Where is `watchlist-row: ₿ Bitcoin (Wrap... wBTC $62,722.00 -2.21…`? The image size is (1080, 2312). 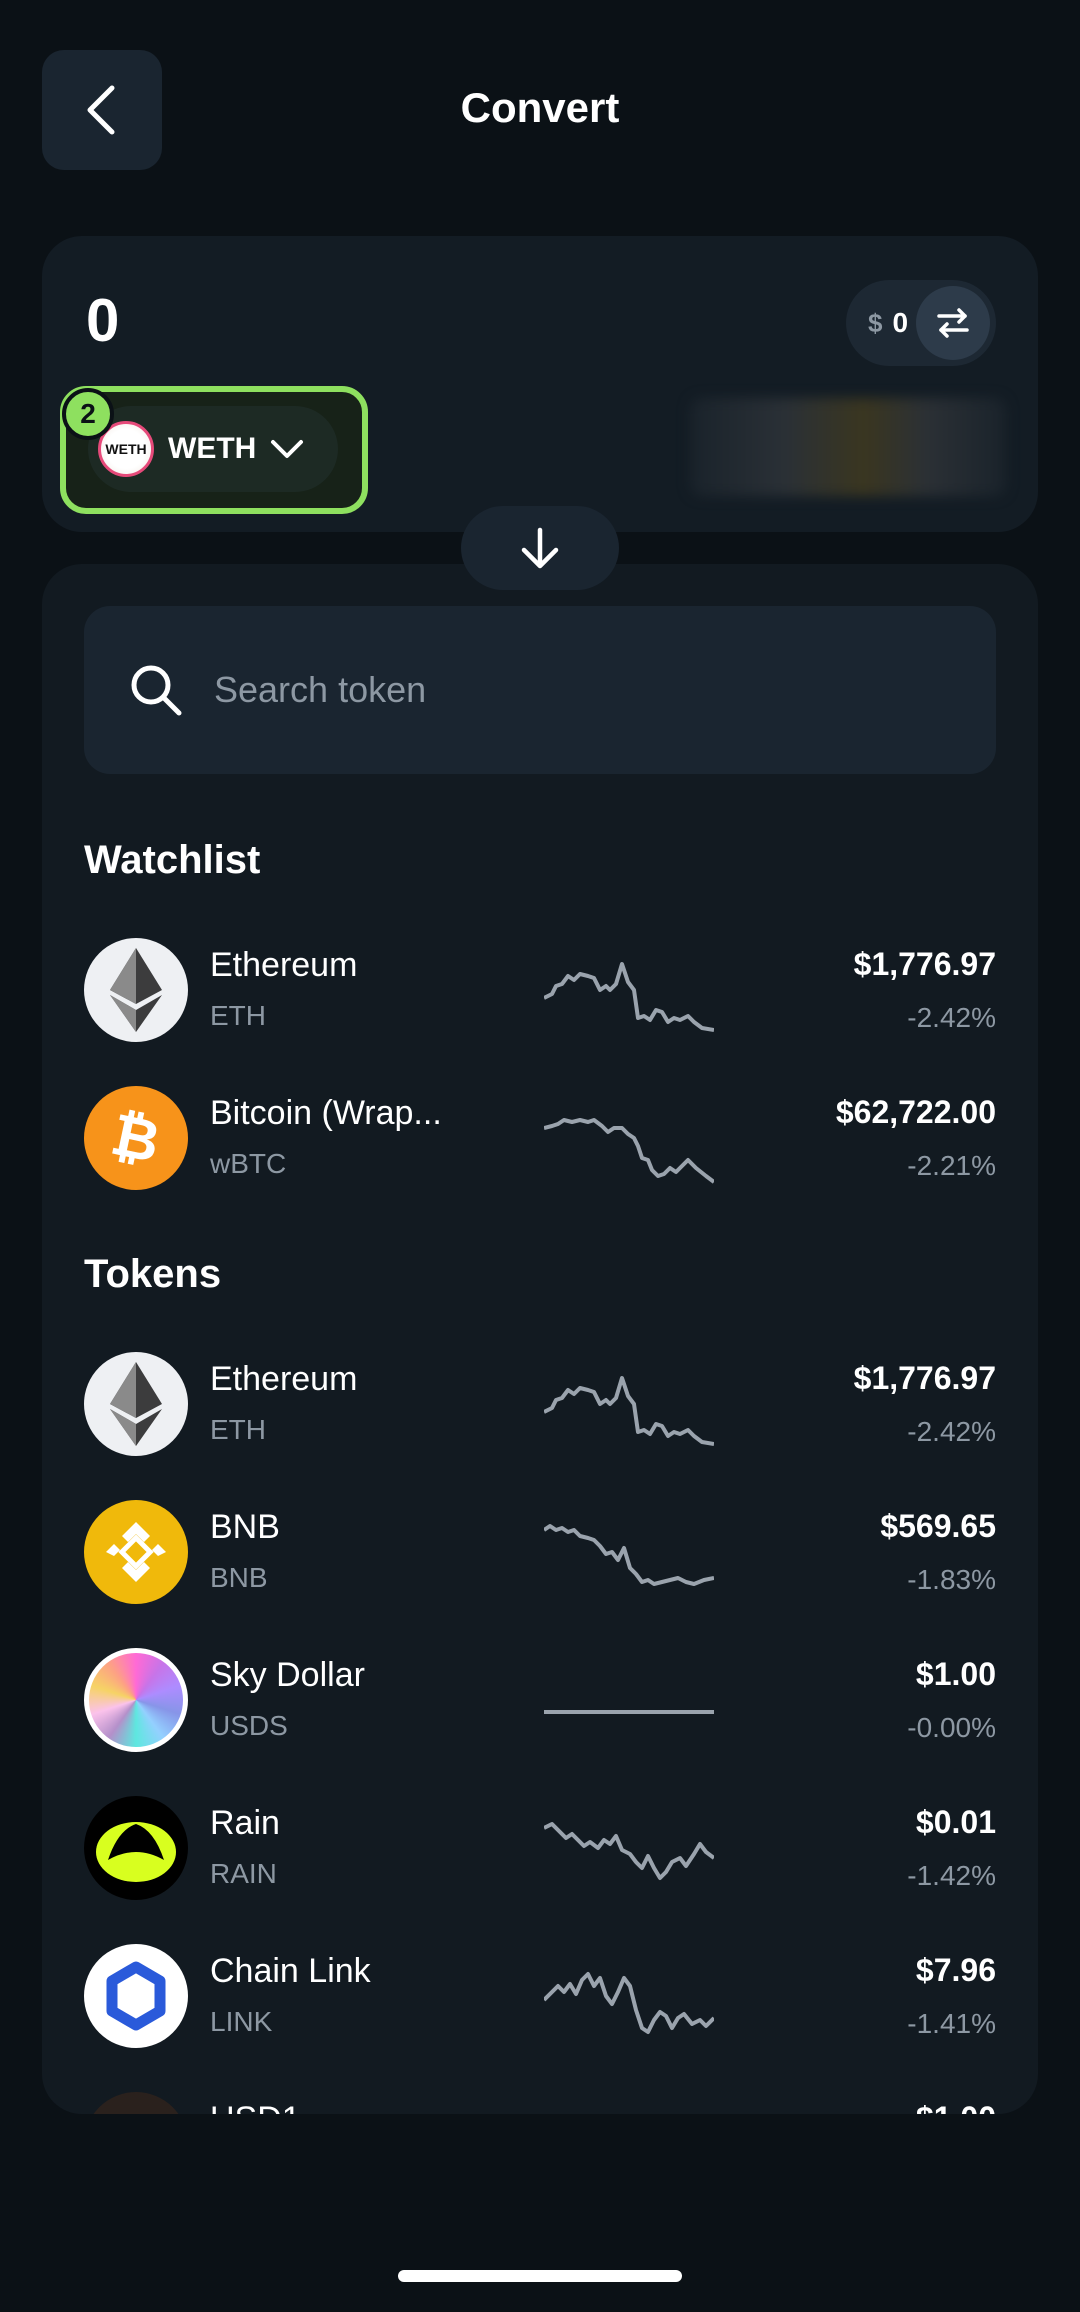
watchlist-row: ₿ Bitcoin (Wrap... wBTC $62,722.00 -2.21… is located at coordinates (540, 1138).